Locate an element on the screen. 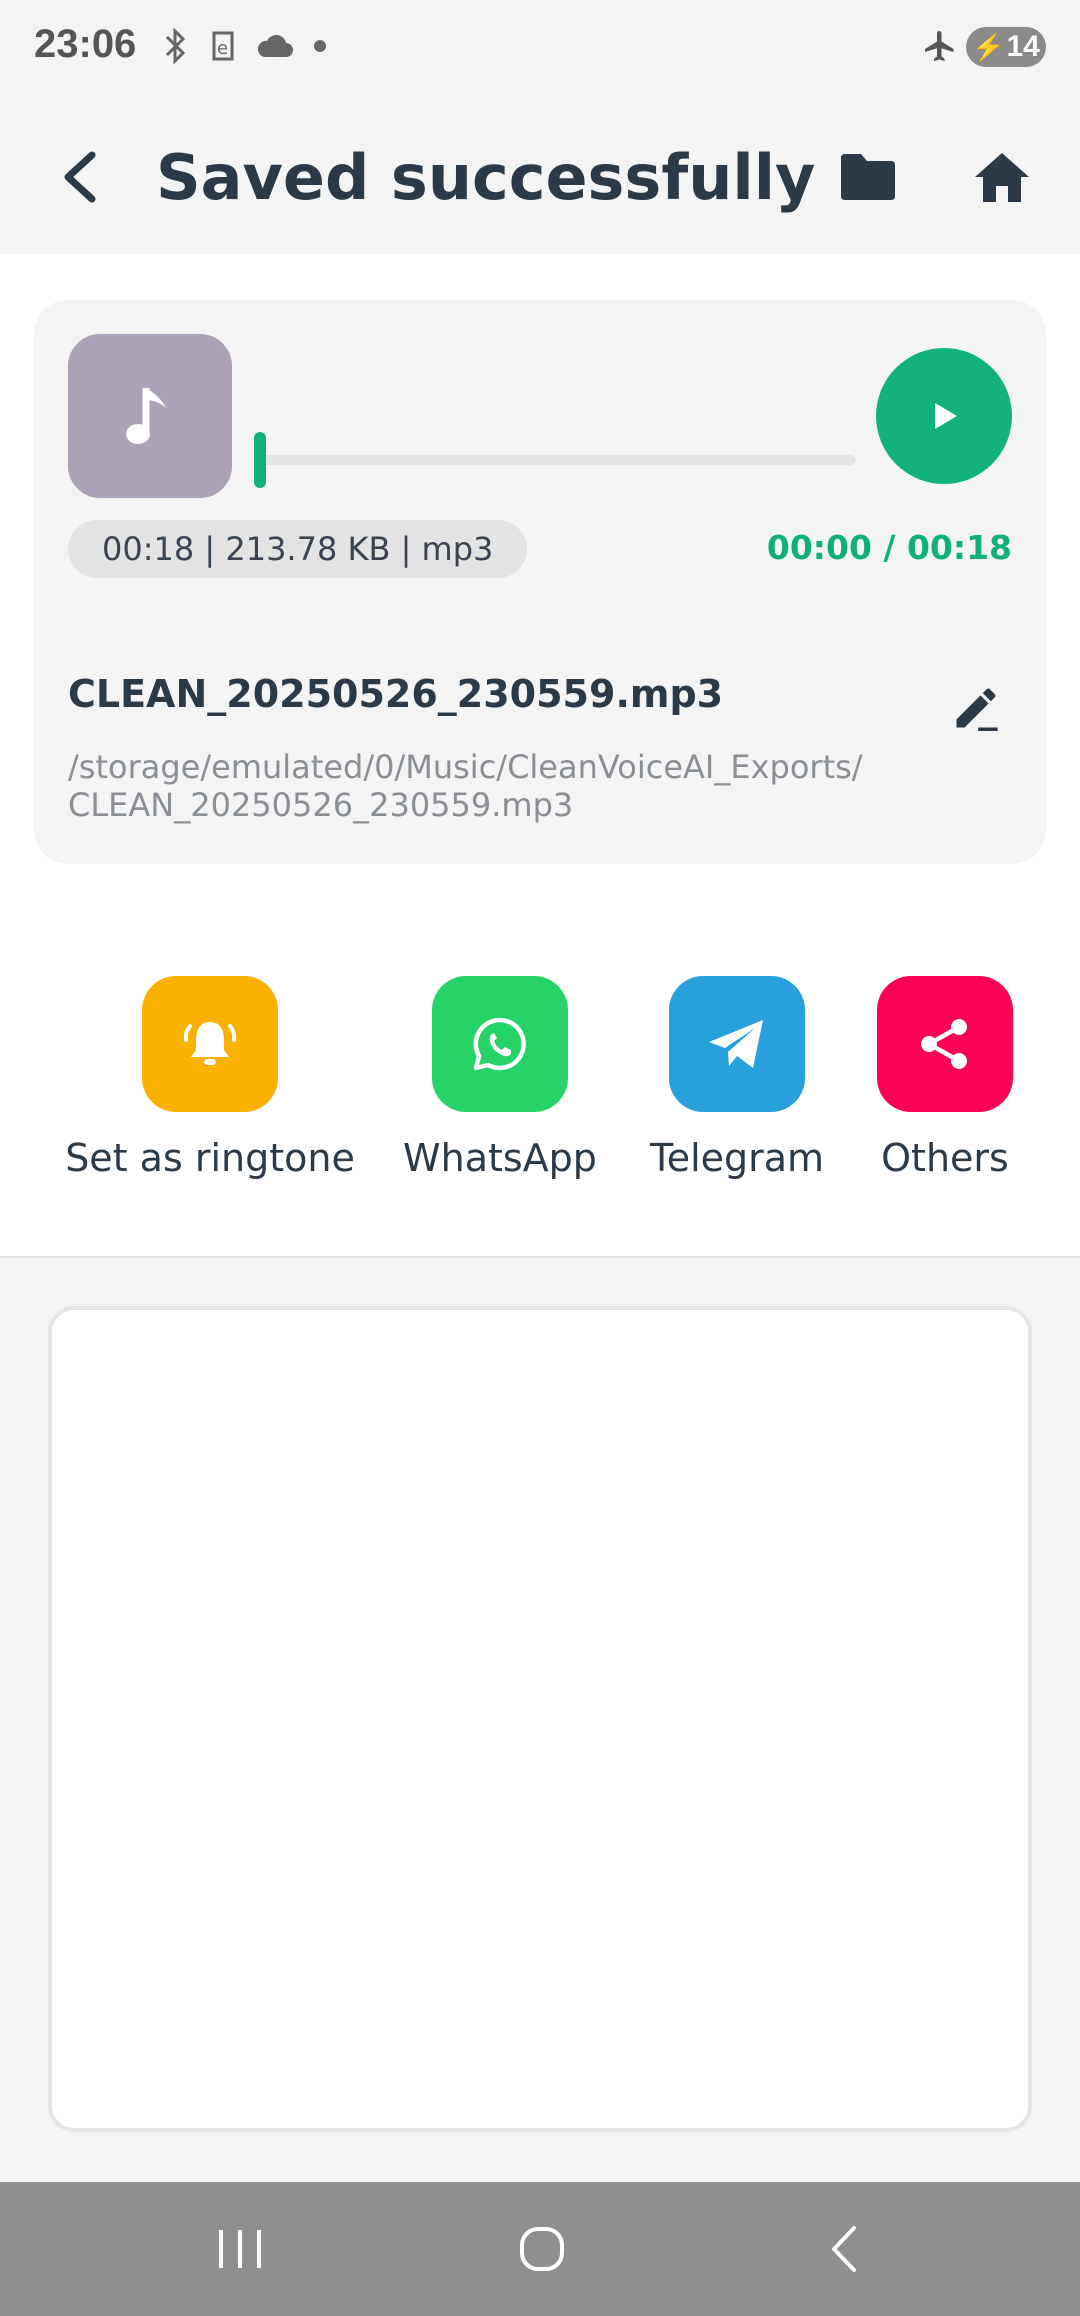 This screenshot has width=1080, height=2316. progress-handle is located at coordinates (260, 460).